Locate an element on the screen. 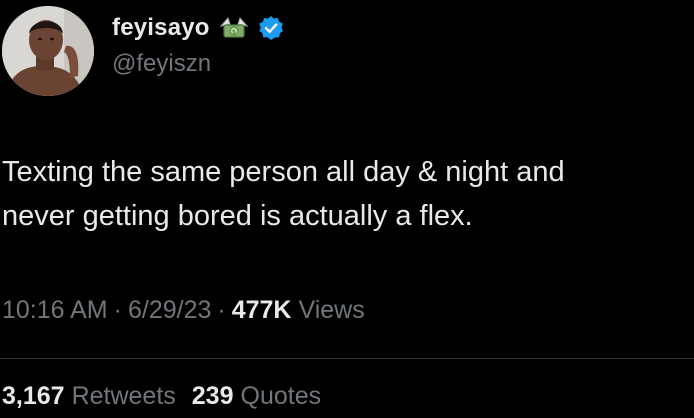 The width and height of the screenshot is (694, 418). display-name: feyisayo is located at coordinates (161, 28).